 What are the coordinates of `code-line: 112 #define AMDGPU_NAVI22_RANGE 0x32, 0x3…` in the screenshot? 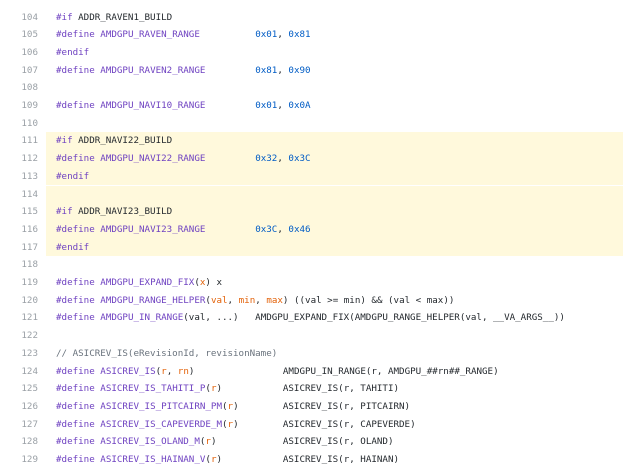 It's located at (320, 159).